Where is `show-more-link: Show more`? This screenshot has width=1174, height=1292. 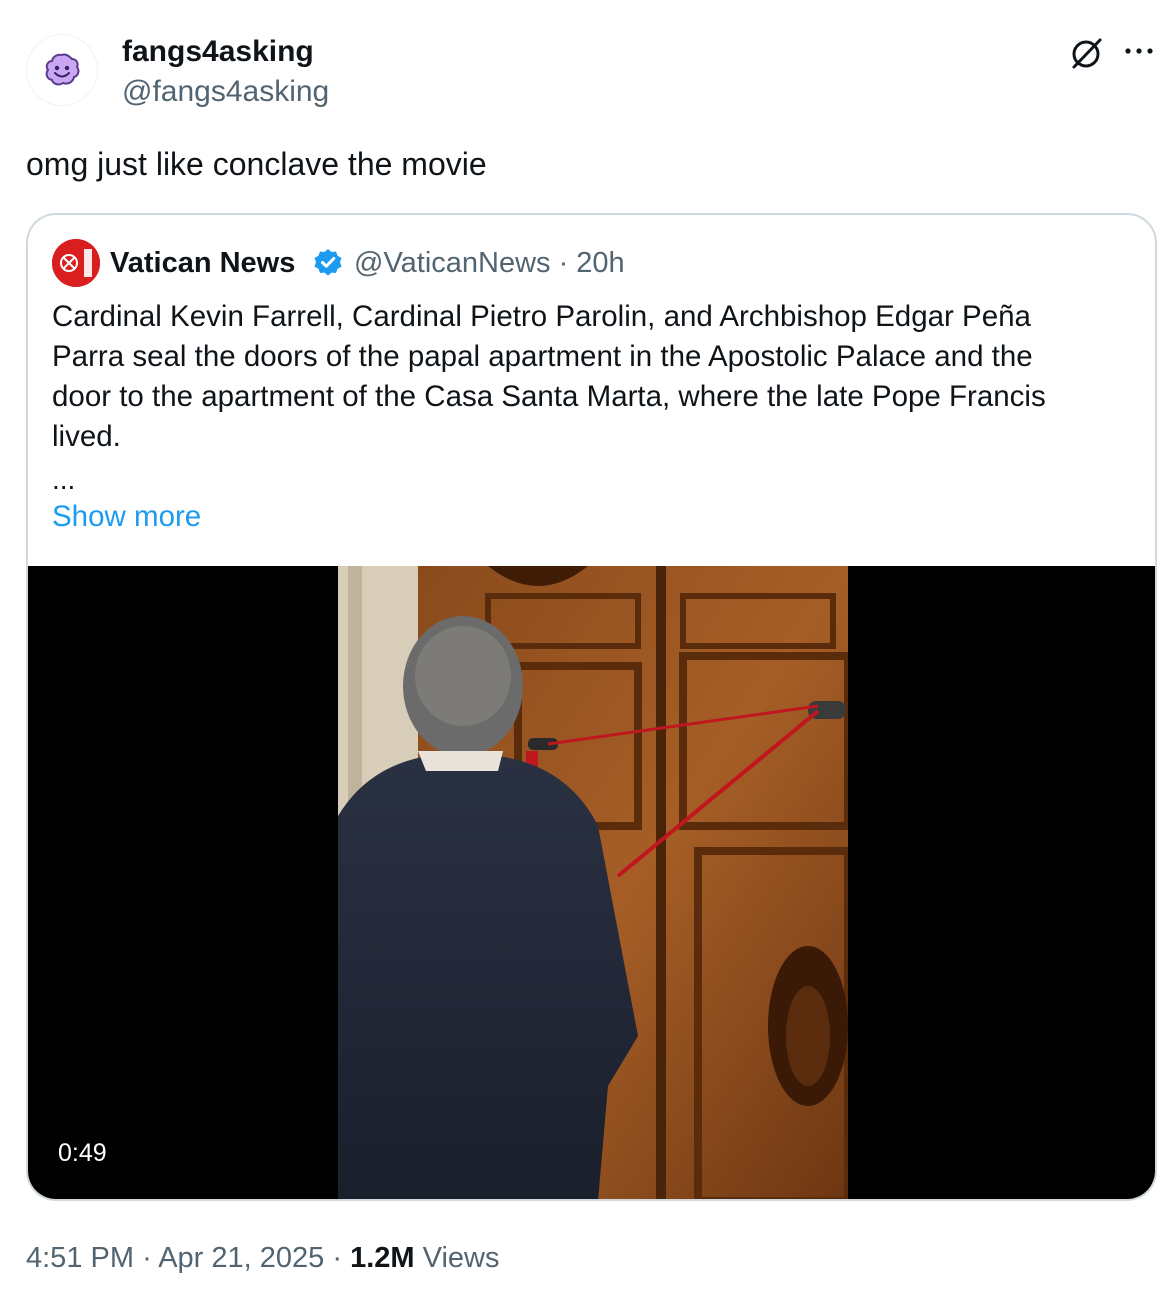 show-more-link: Show more is located at coordinates (126, 517).